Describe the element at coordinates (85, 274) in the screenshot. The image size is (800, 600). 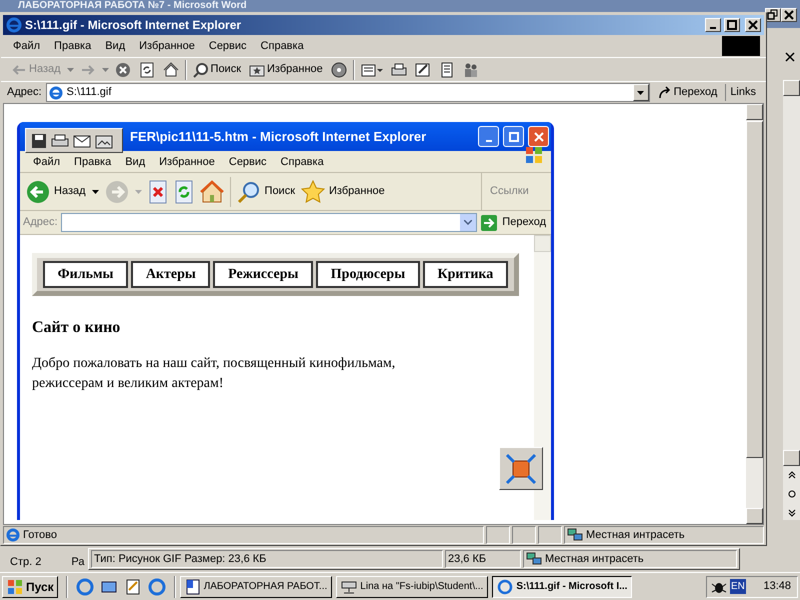
I see `nav-link: Фильмы` at that location.